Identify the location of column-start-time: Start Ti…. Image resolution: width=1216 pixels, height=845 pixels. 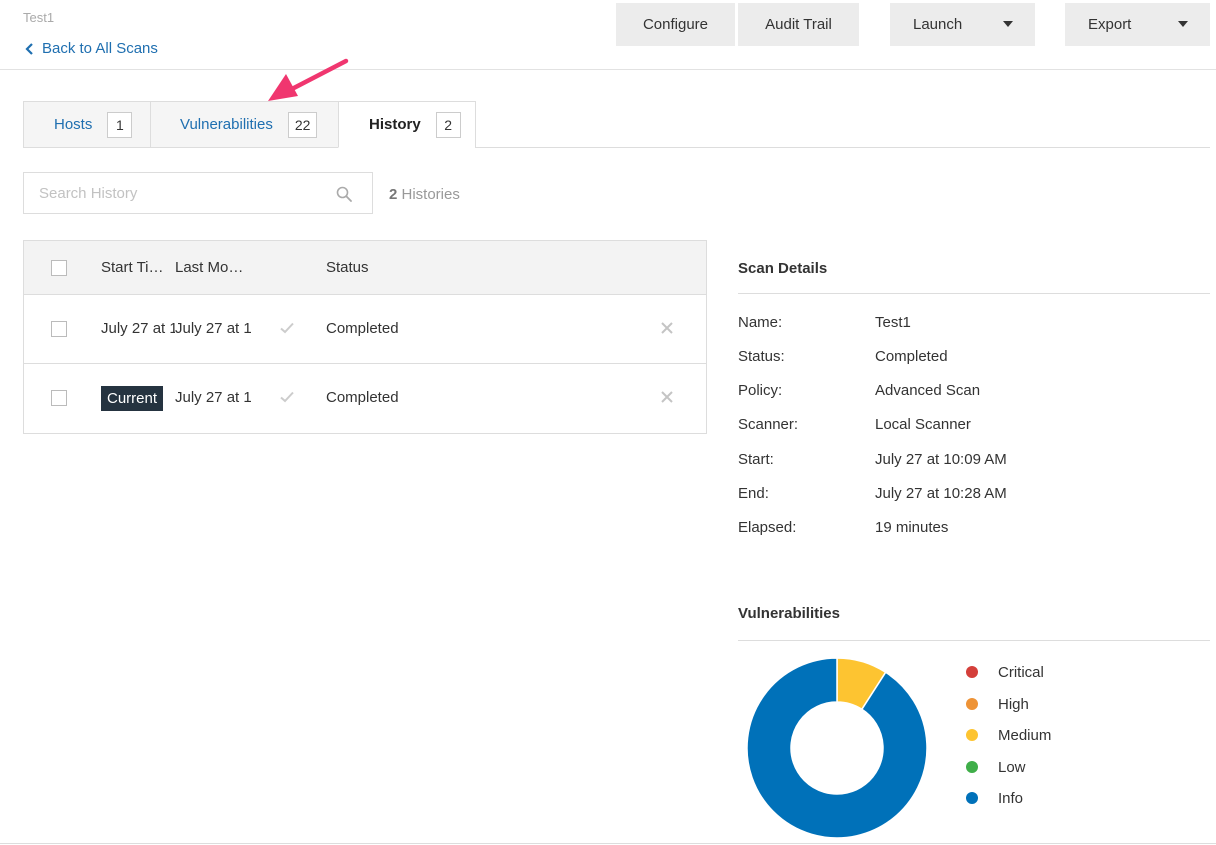
(138, 267).